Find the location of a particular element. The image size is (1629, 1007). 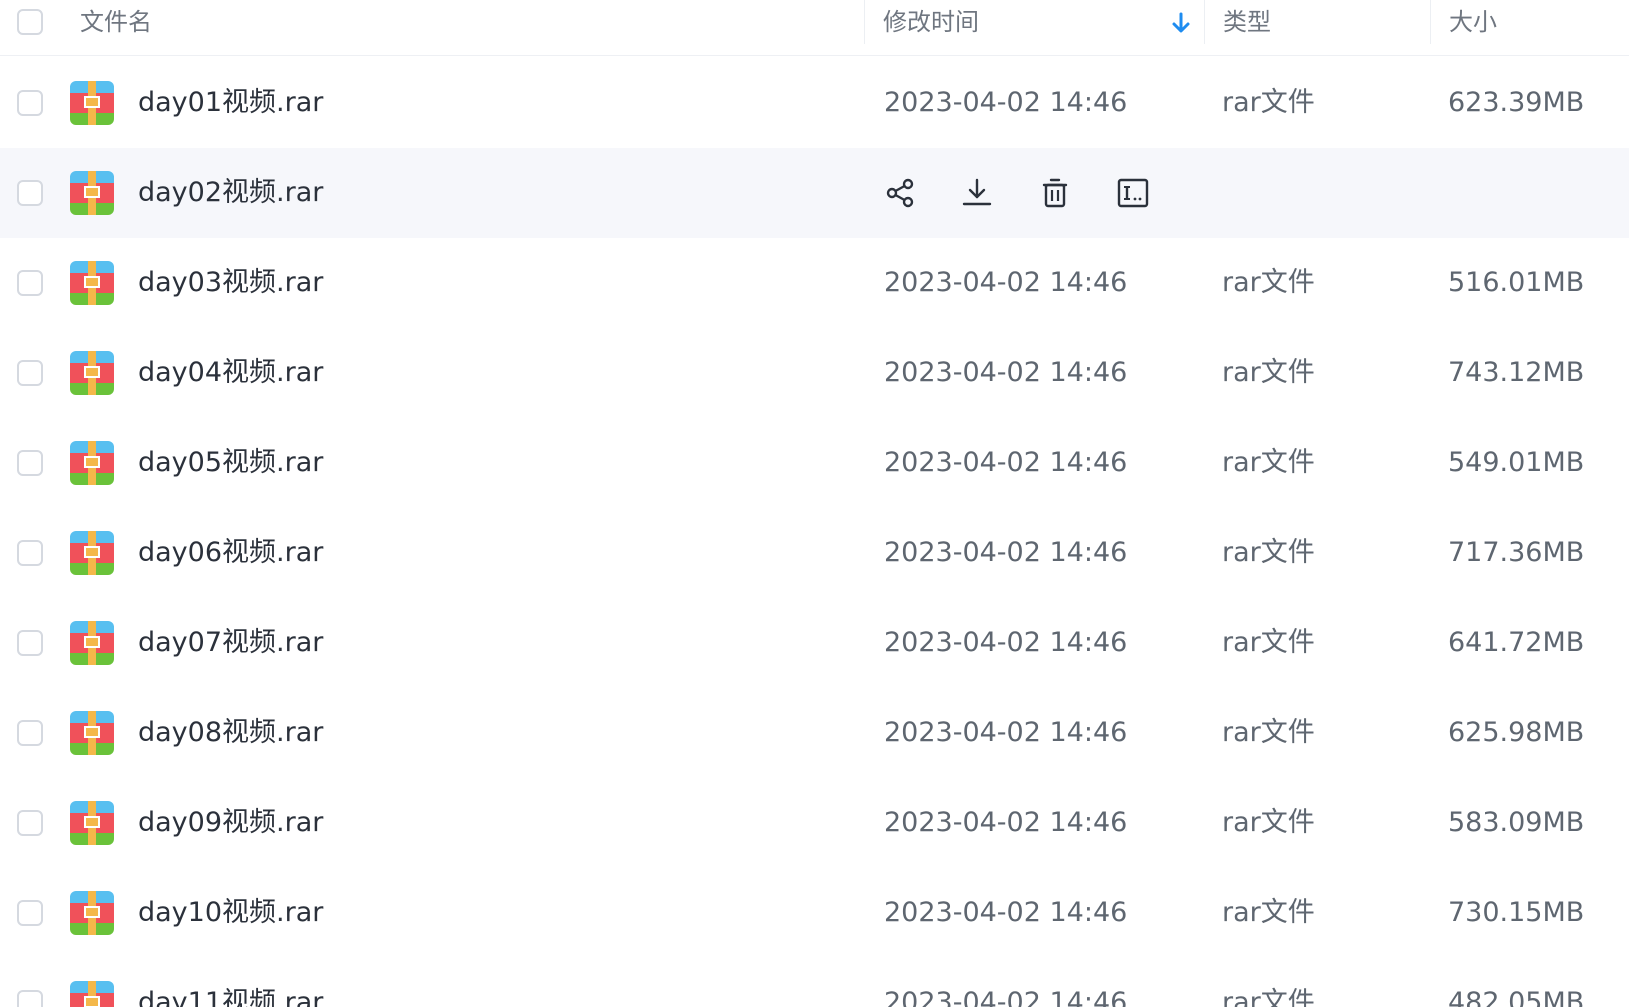

file-row: day06视频.rar 2023-04-02 14:46 rar文件 717.36MB is located at coordinates (814, 553).